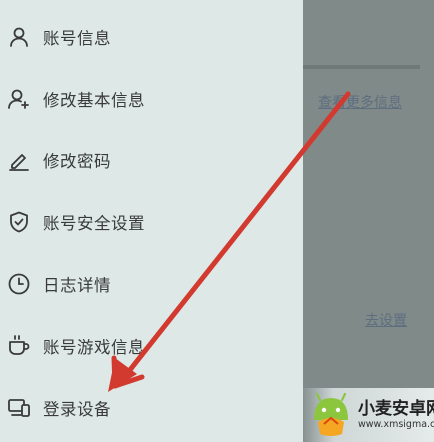  I want to click on watermark-url: www.xmsigma.com, so click(396, 424).